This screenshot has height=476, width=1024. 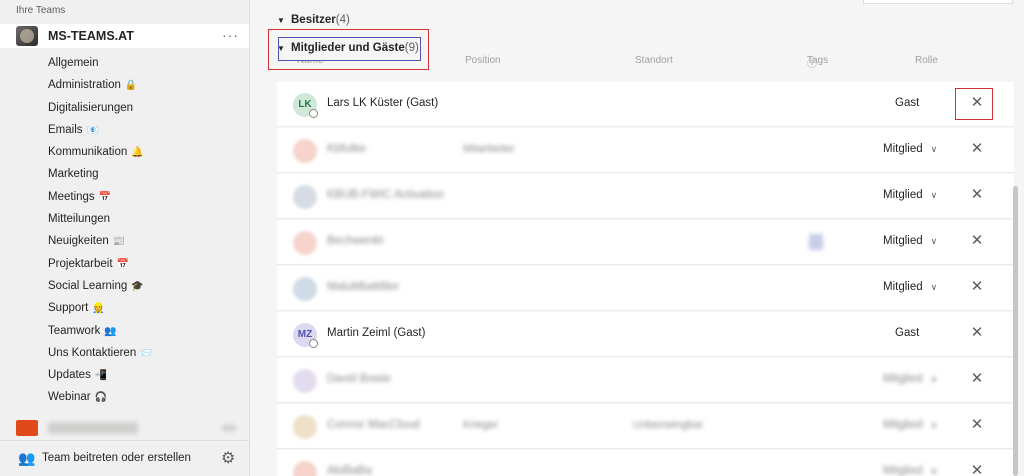 I want to click on channel-item: Mitteilungen, so click(x=100, y=219).